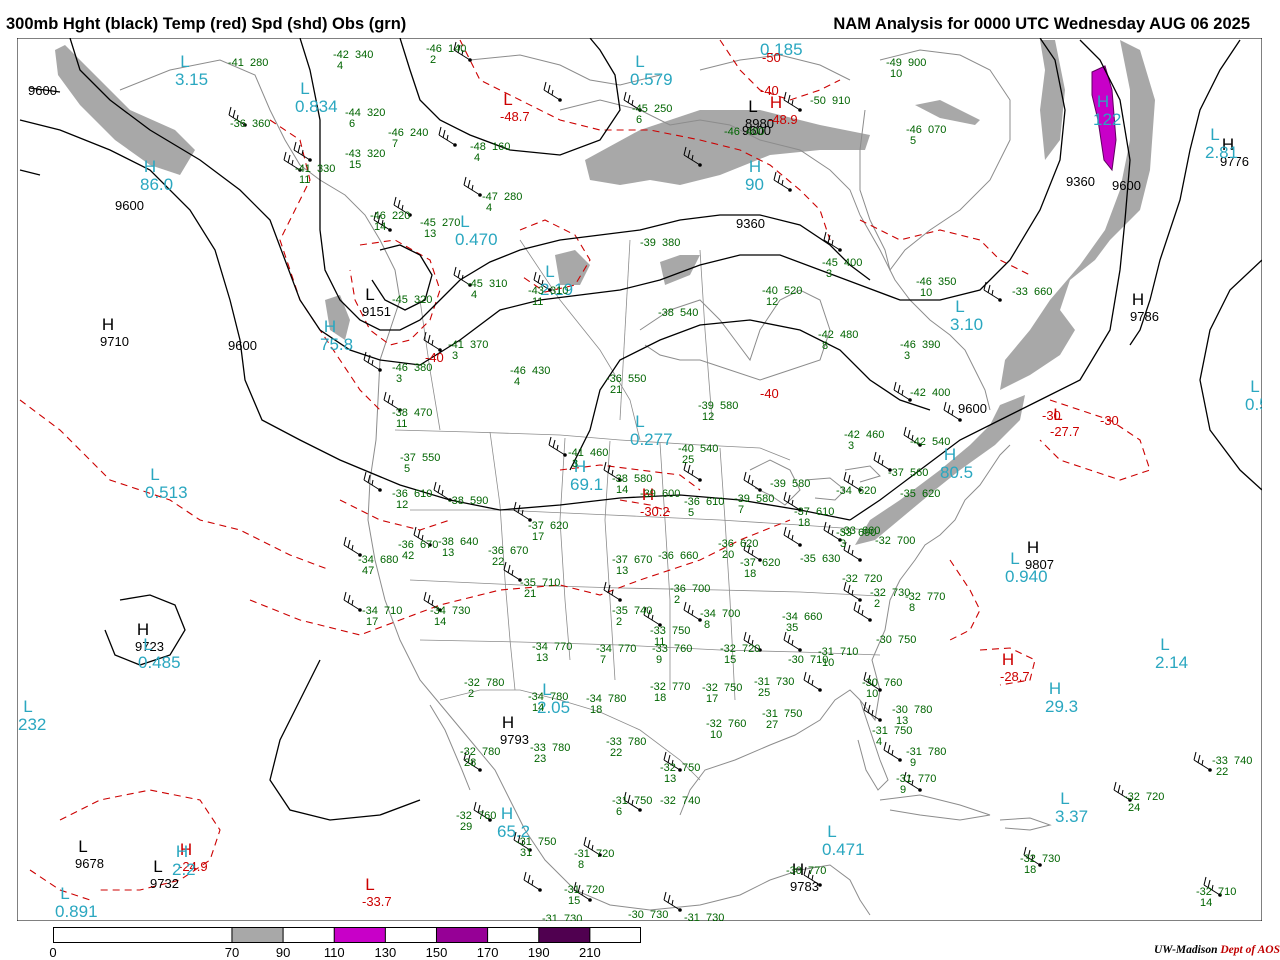  What do you see at coordinates (519, 551) in the screenshot?
I see `obs-height: 670` at bounding box center [519, 551].